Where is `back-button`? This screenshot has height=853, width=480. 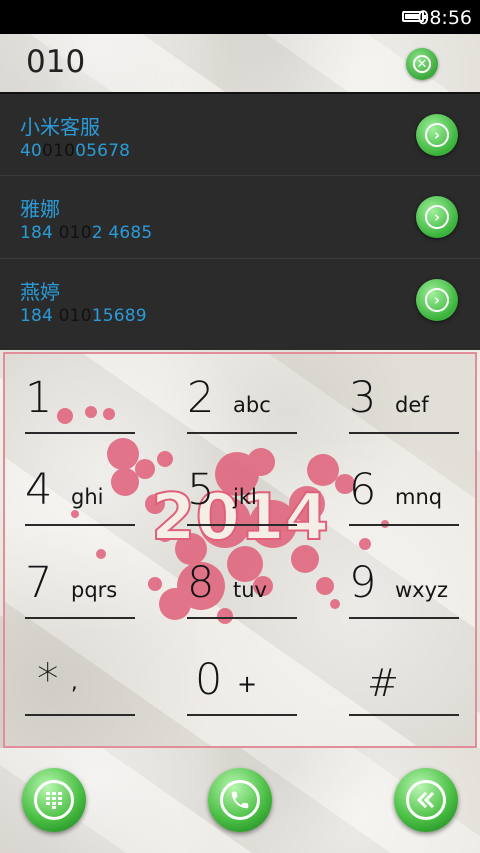 back-button is located at coordinates (426, 800).